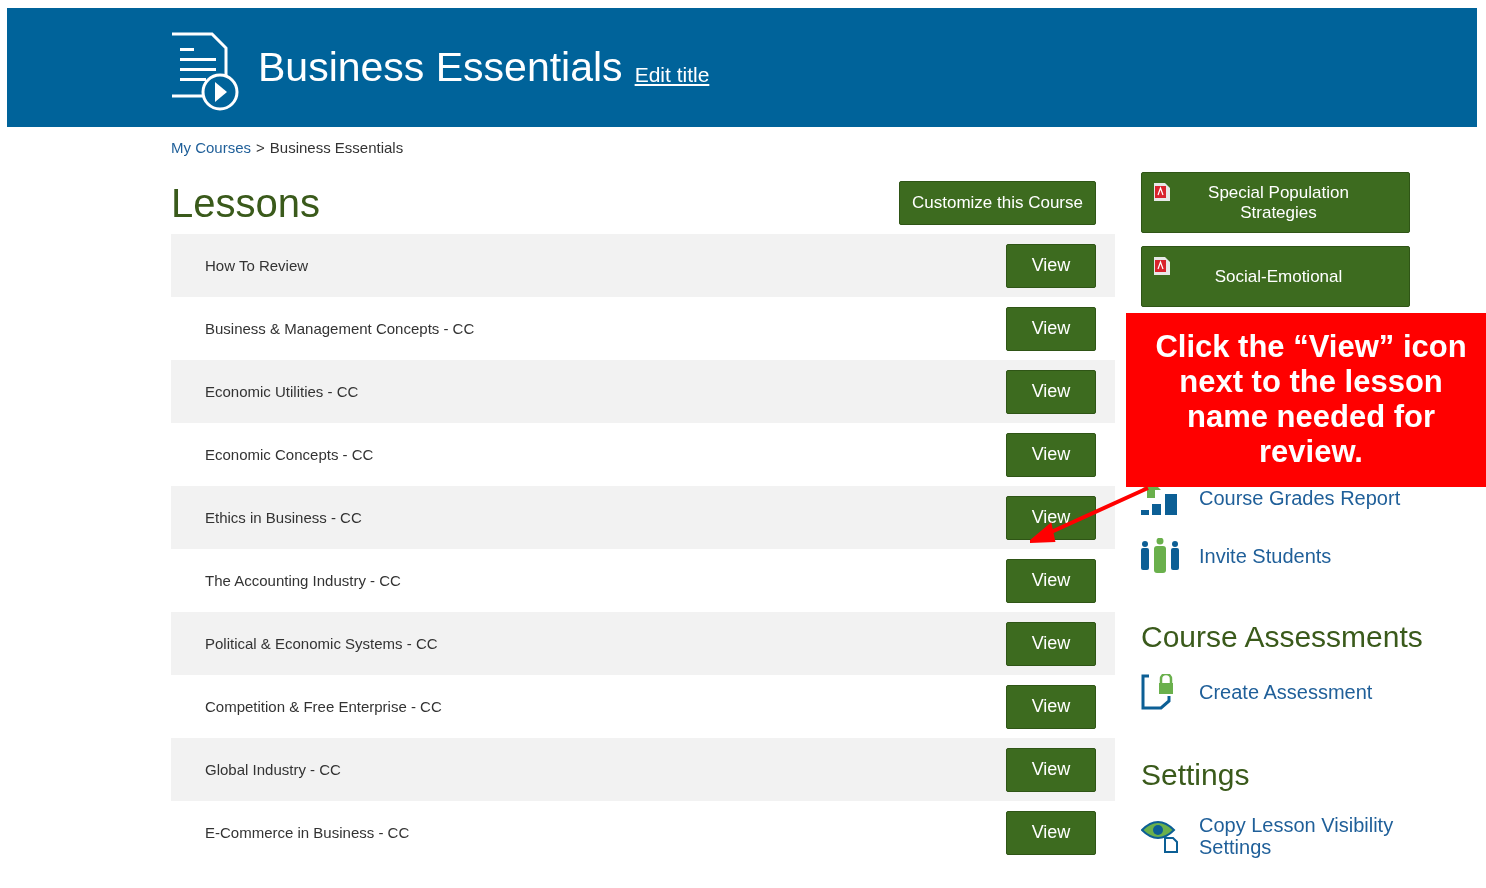 The width and height of the screenshot is (1486, 888). I want to click on resource-button: Special Population Strategies, so click(1275, 202).